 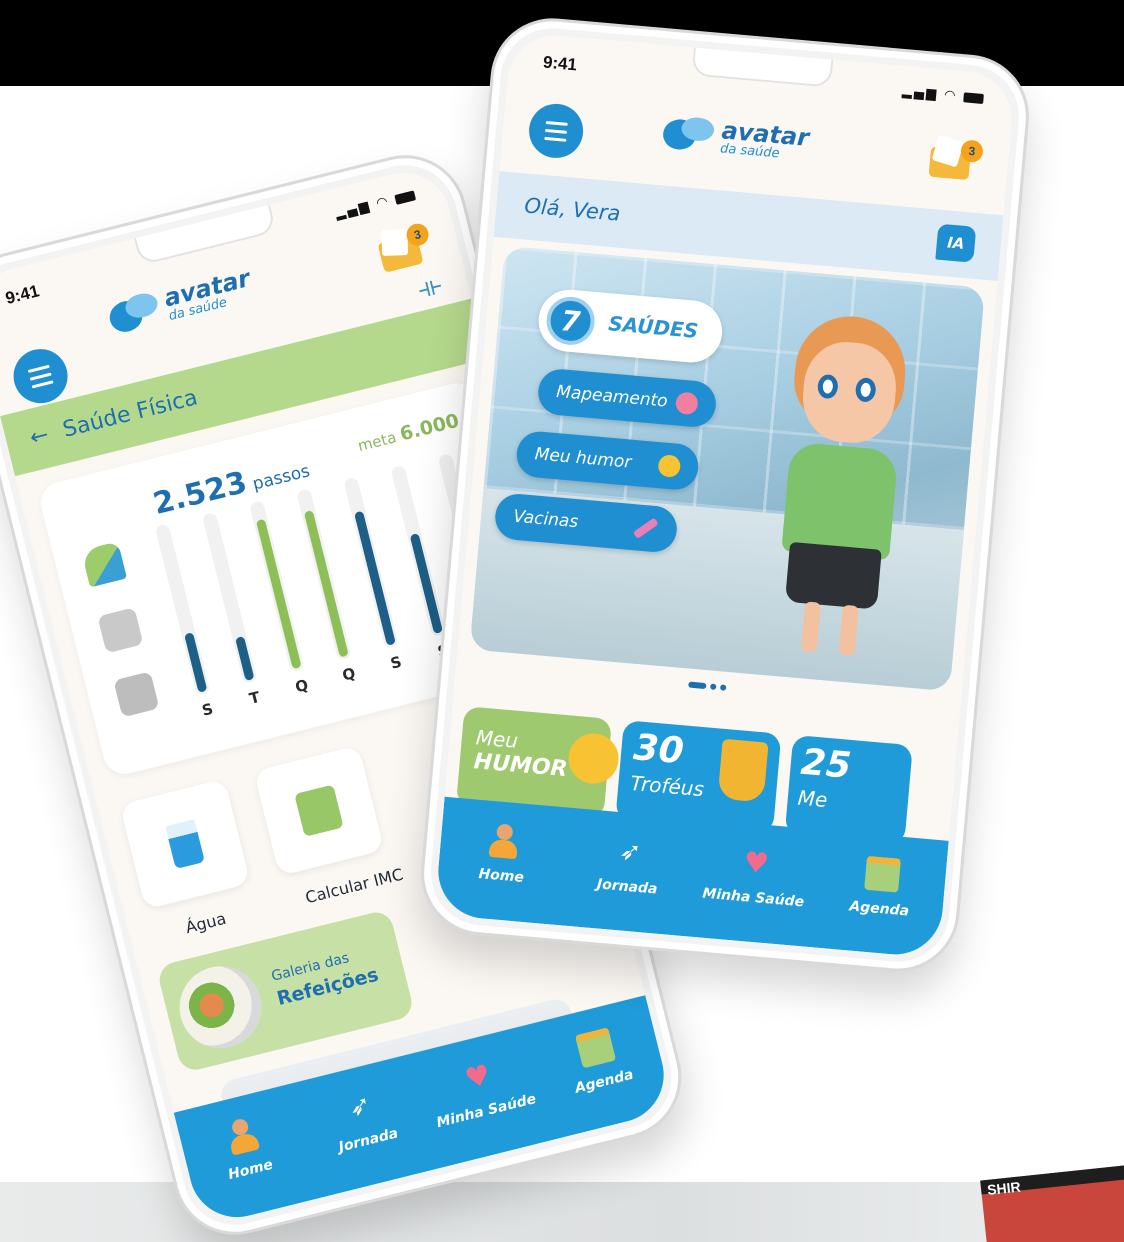 I want to click on water-glass-icon, so click(x=185, y=844).